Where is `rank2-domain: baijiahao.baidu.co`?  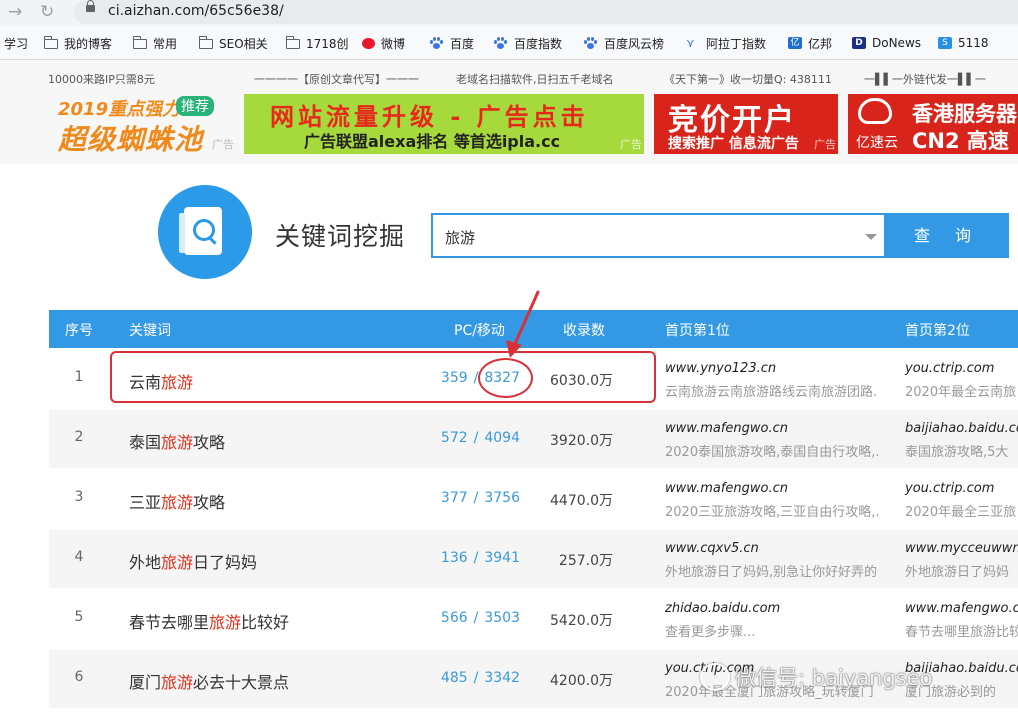 rank2-domain: baijiahao.baidu.co is located at coordinates (961, 428).